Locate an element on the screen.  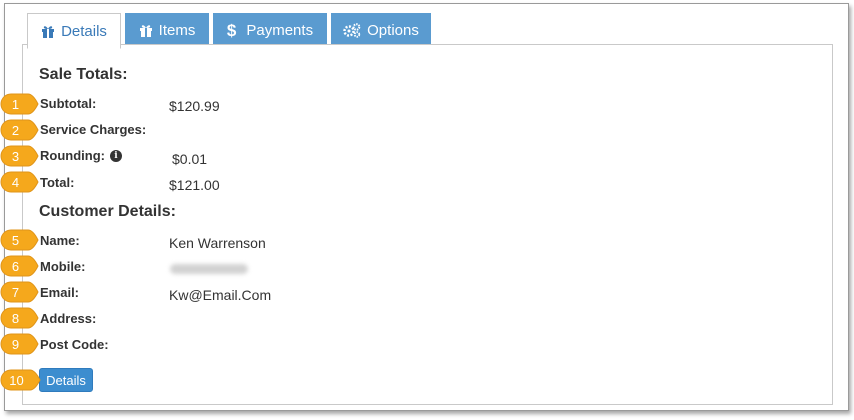
callout-marker-7: 7 is located at coordinates (20, 292).